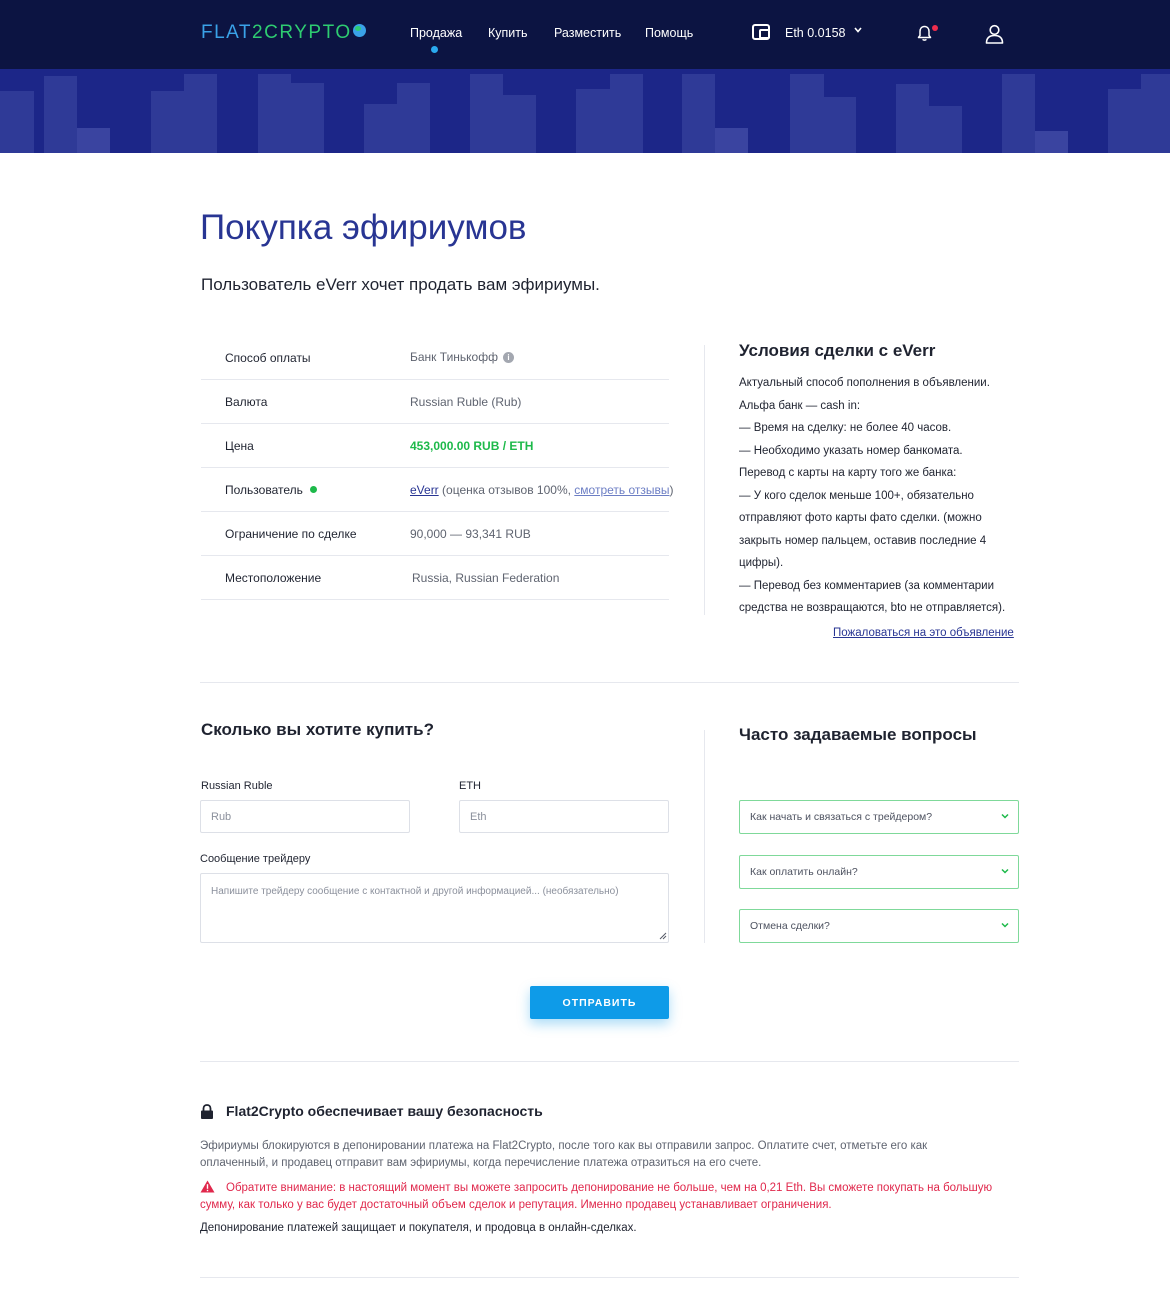 Image resolution: width=1170 pixels, height=1294 pixels. I want to click on send-request-button: ОТПРАВИТЬ, so click(599, 1002).